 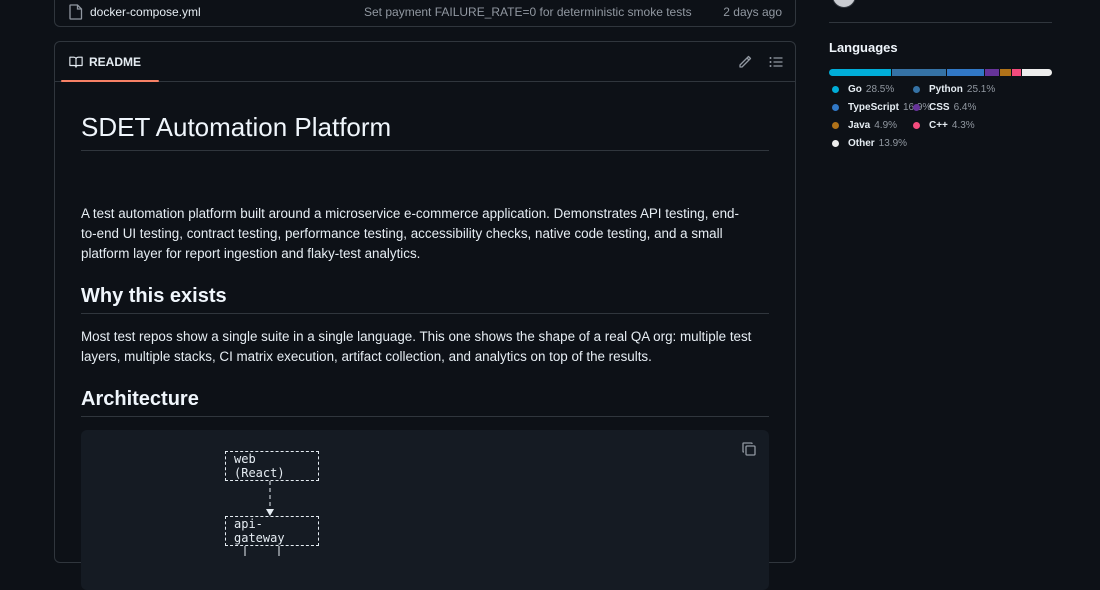 I want to click on language-name: Python, so click(x=946, y=89).